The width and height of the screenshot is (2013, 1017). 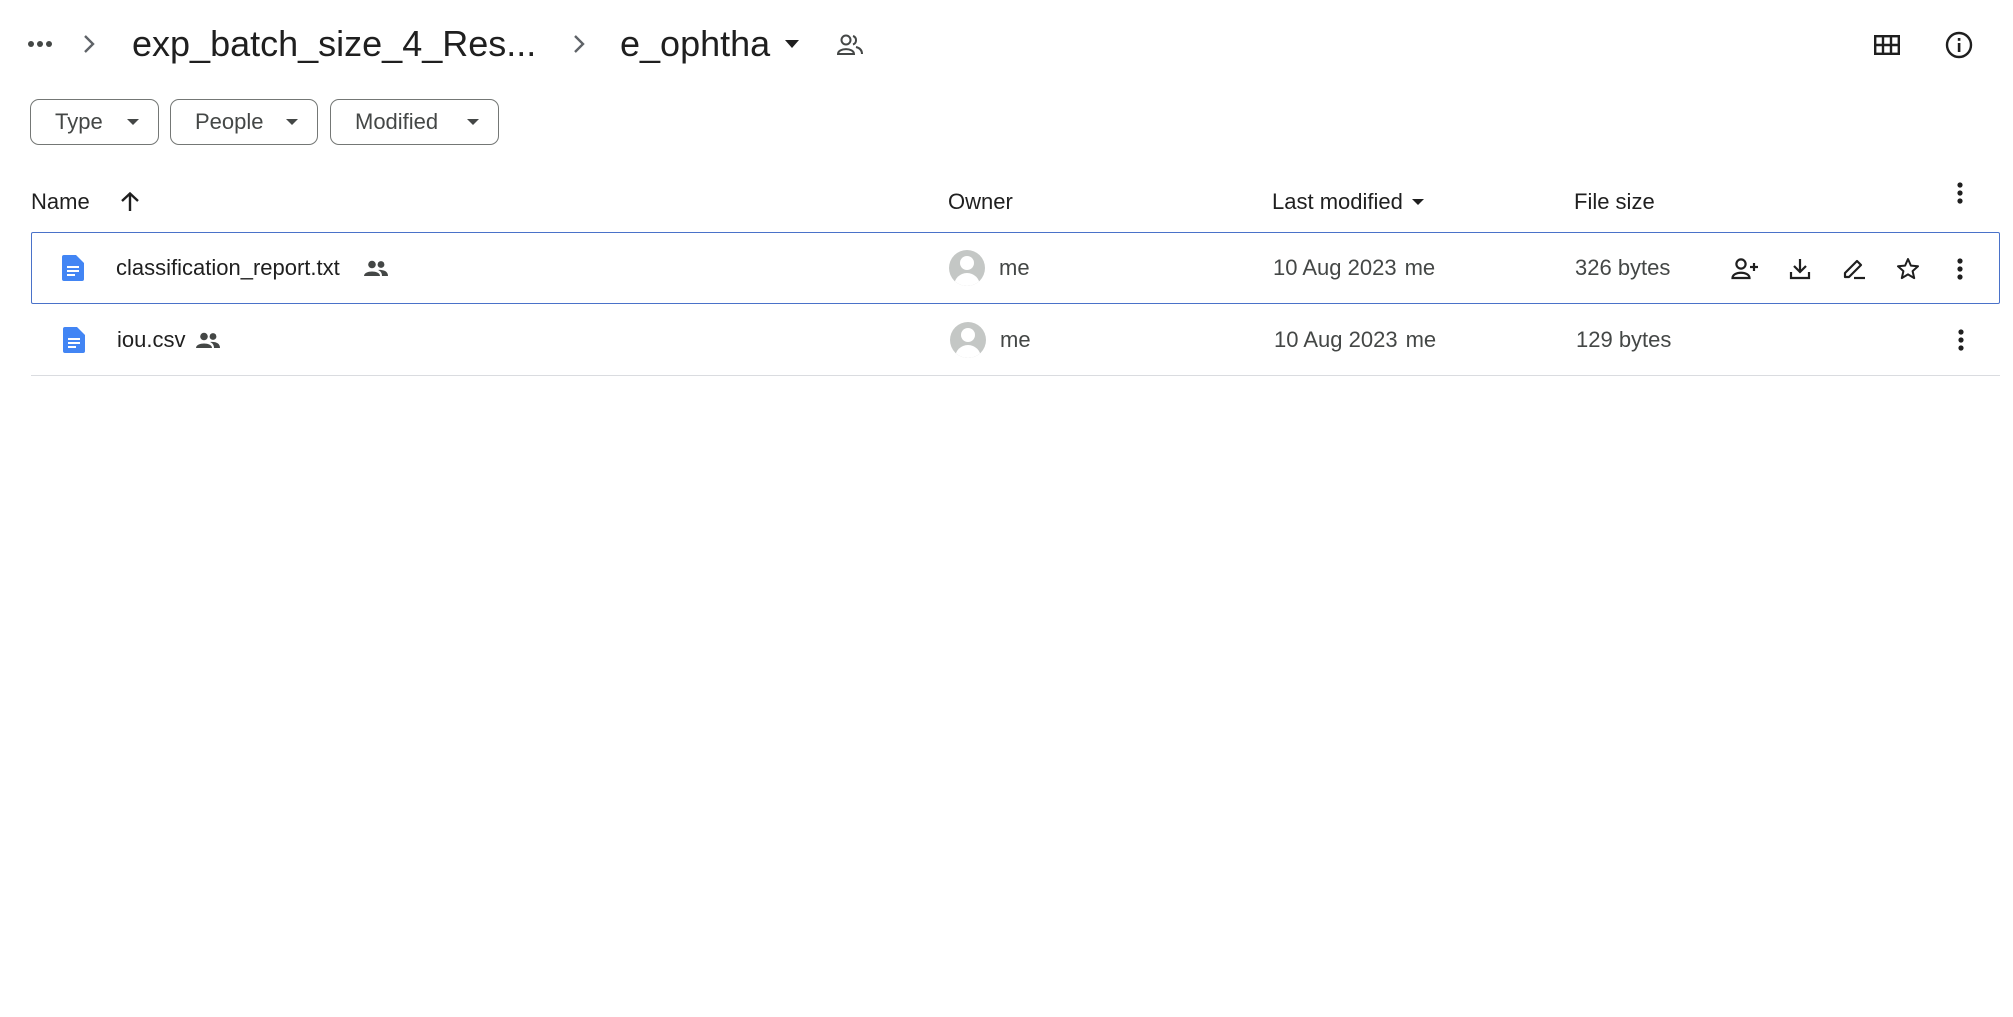 I want to click on column-owner-label: Owner, so click(x=980, y=201).